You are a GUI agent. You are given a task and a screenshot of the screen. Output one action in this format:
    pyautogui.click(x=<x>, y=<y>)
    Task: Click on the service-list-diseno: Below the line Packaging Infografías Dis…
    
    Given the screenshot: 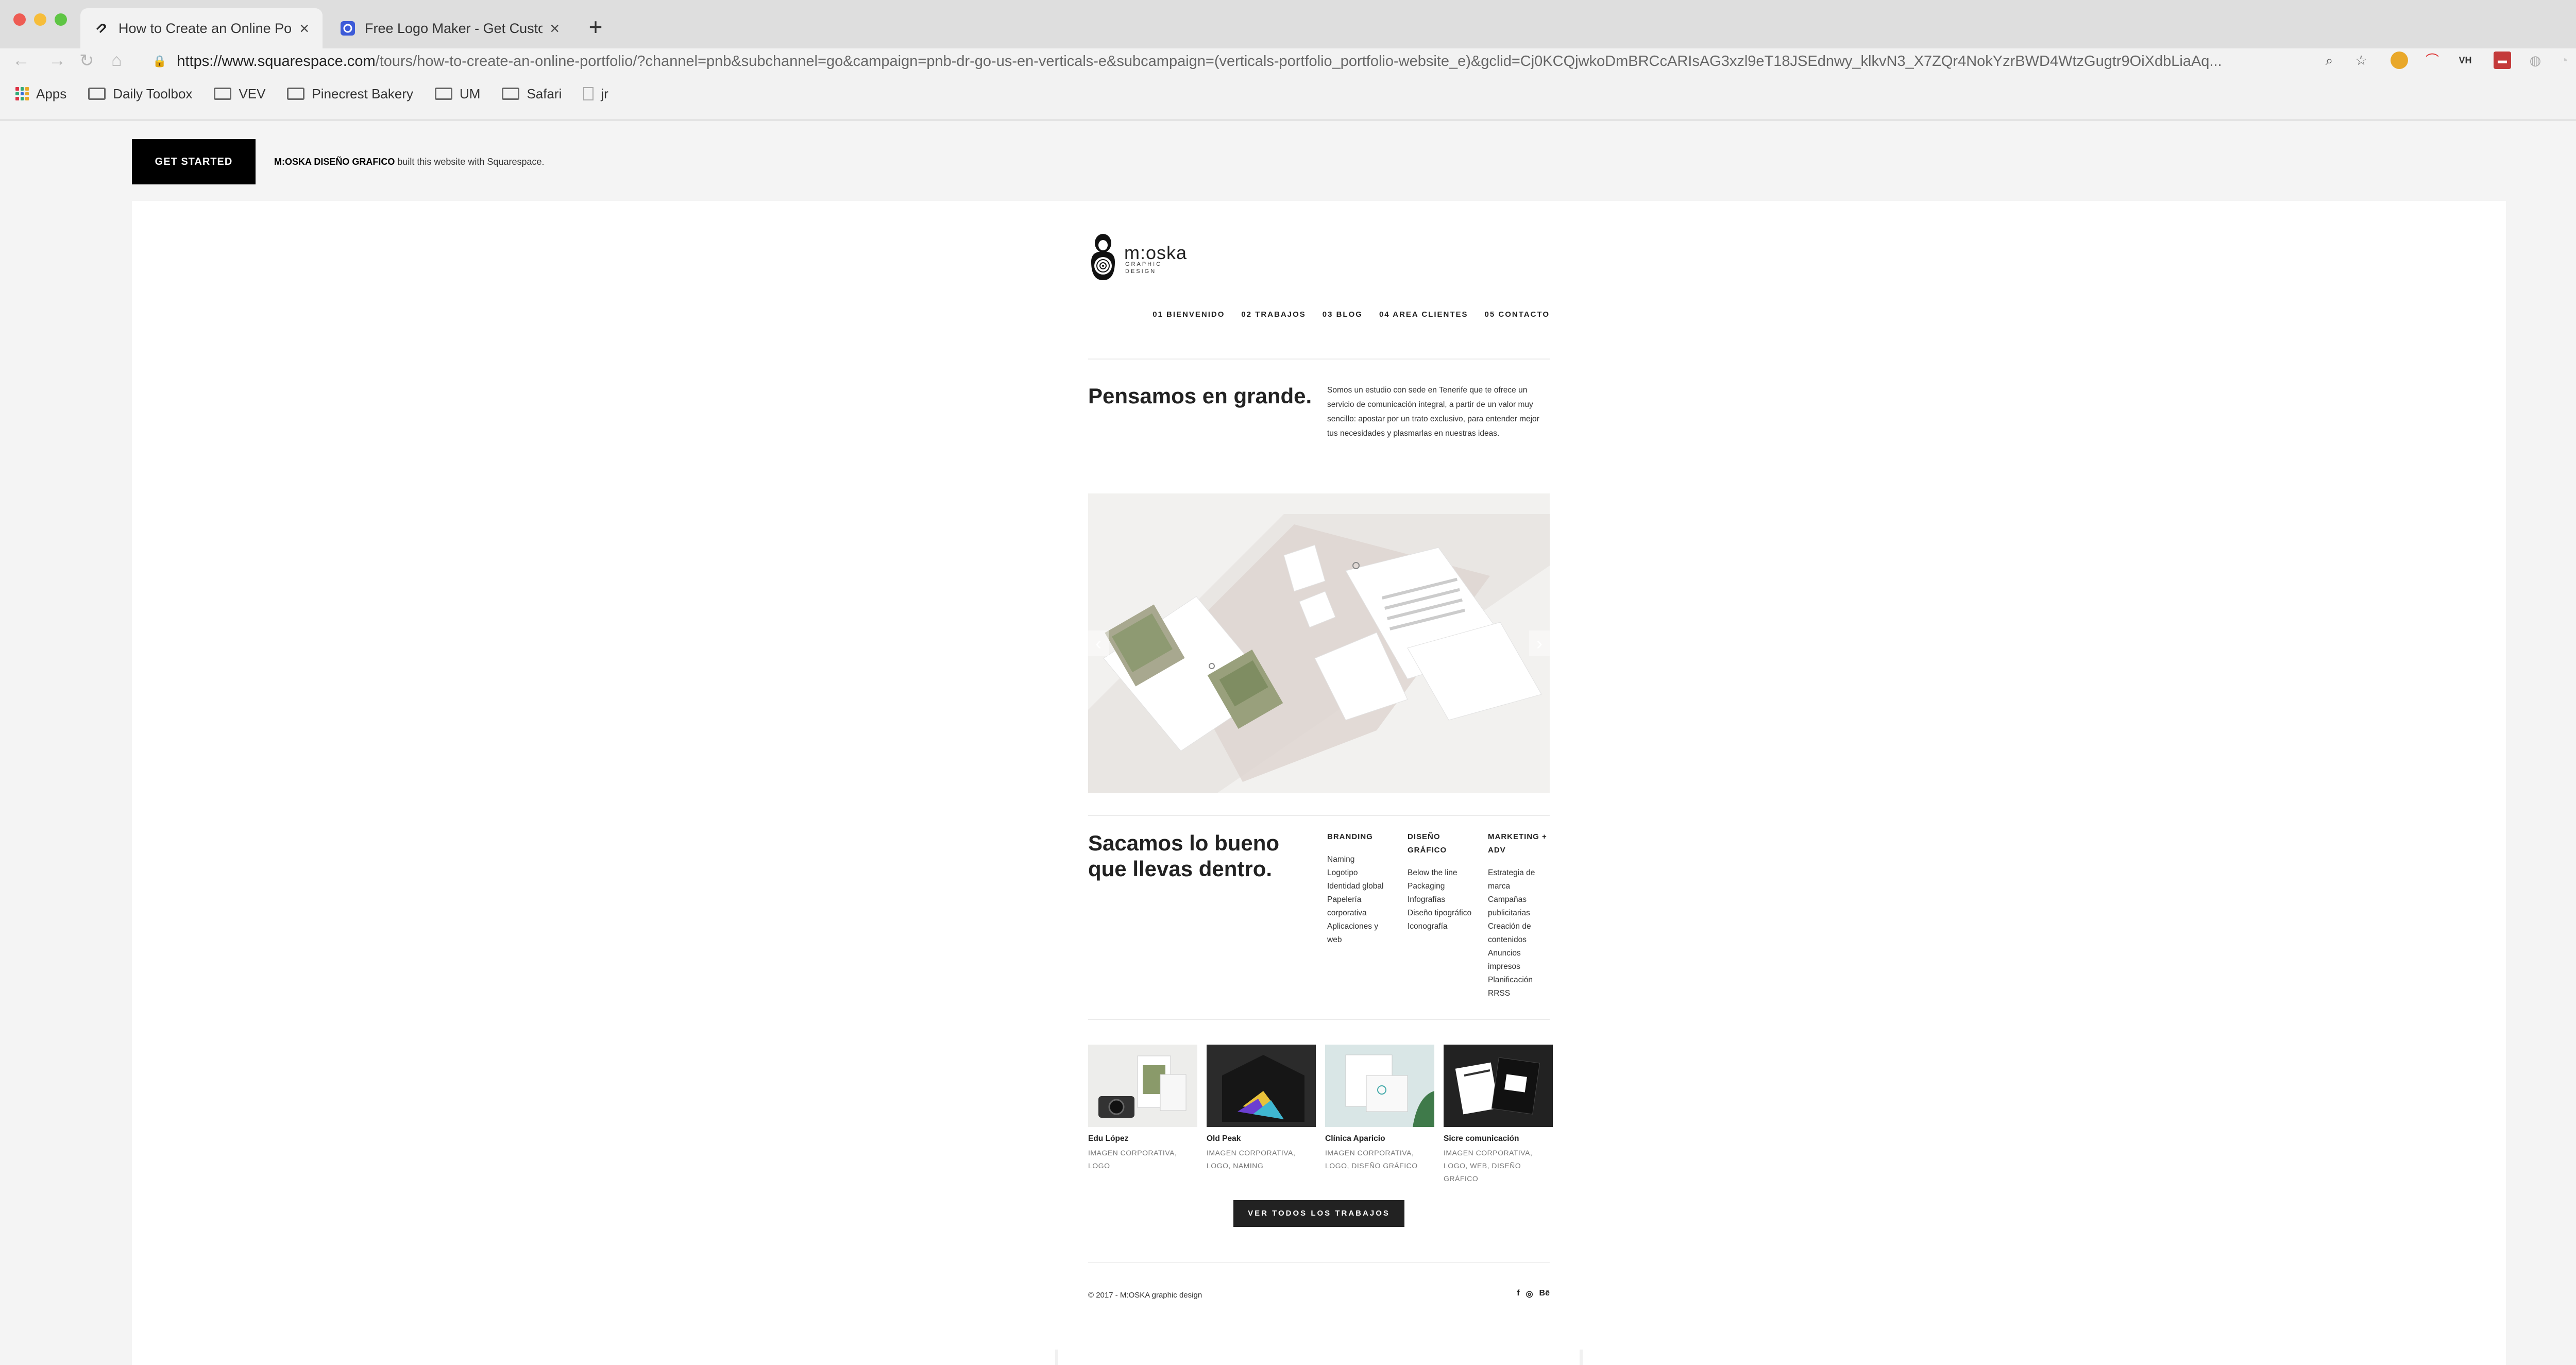 What is the action you would take?
    pyautogui.click(x=1441, y=899)
    